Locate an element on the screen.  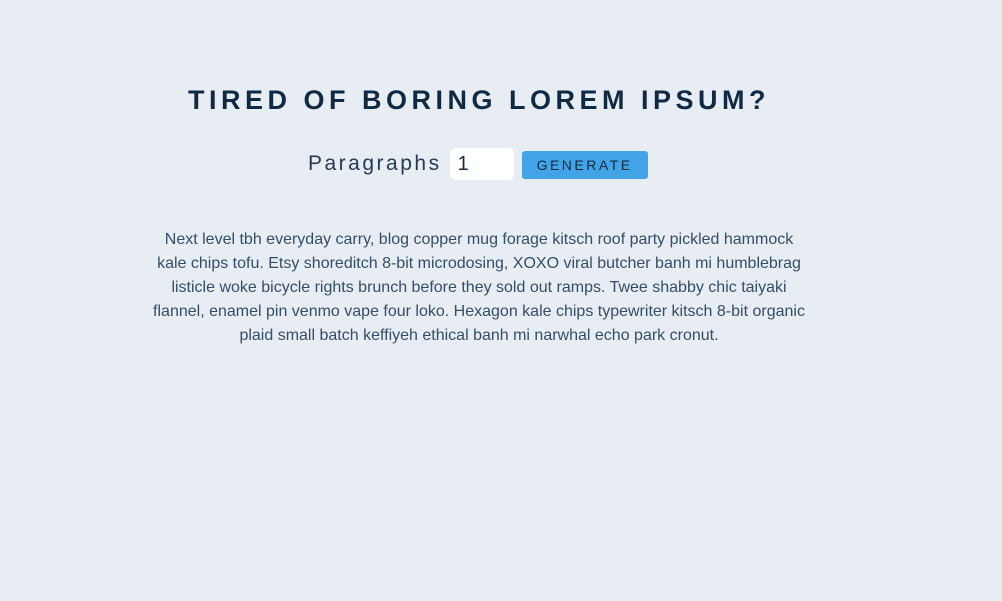
page-title: TIRED OF BORING LOREM IPSUM? is located at coordinates (479, 100).